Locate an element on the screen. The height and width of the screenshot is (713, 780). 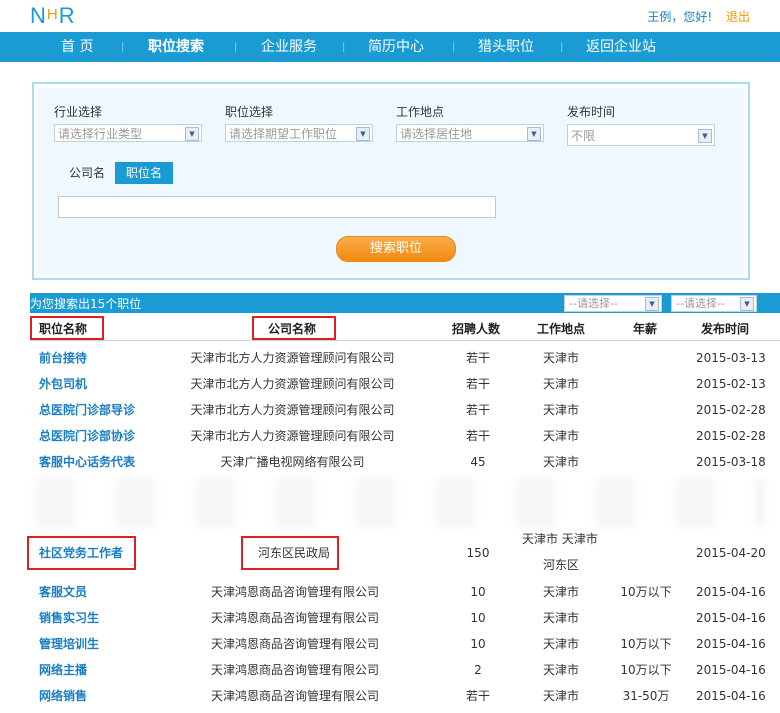
keyword-input is located at coordinates (277, 207).